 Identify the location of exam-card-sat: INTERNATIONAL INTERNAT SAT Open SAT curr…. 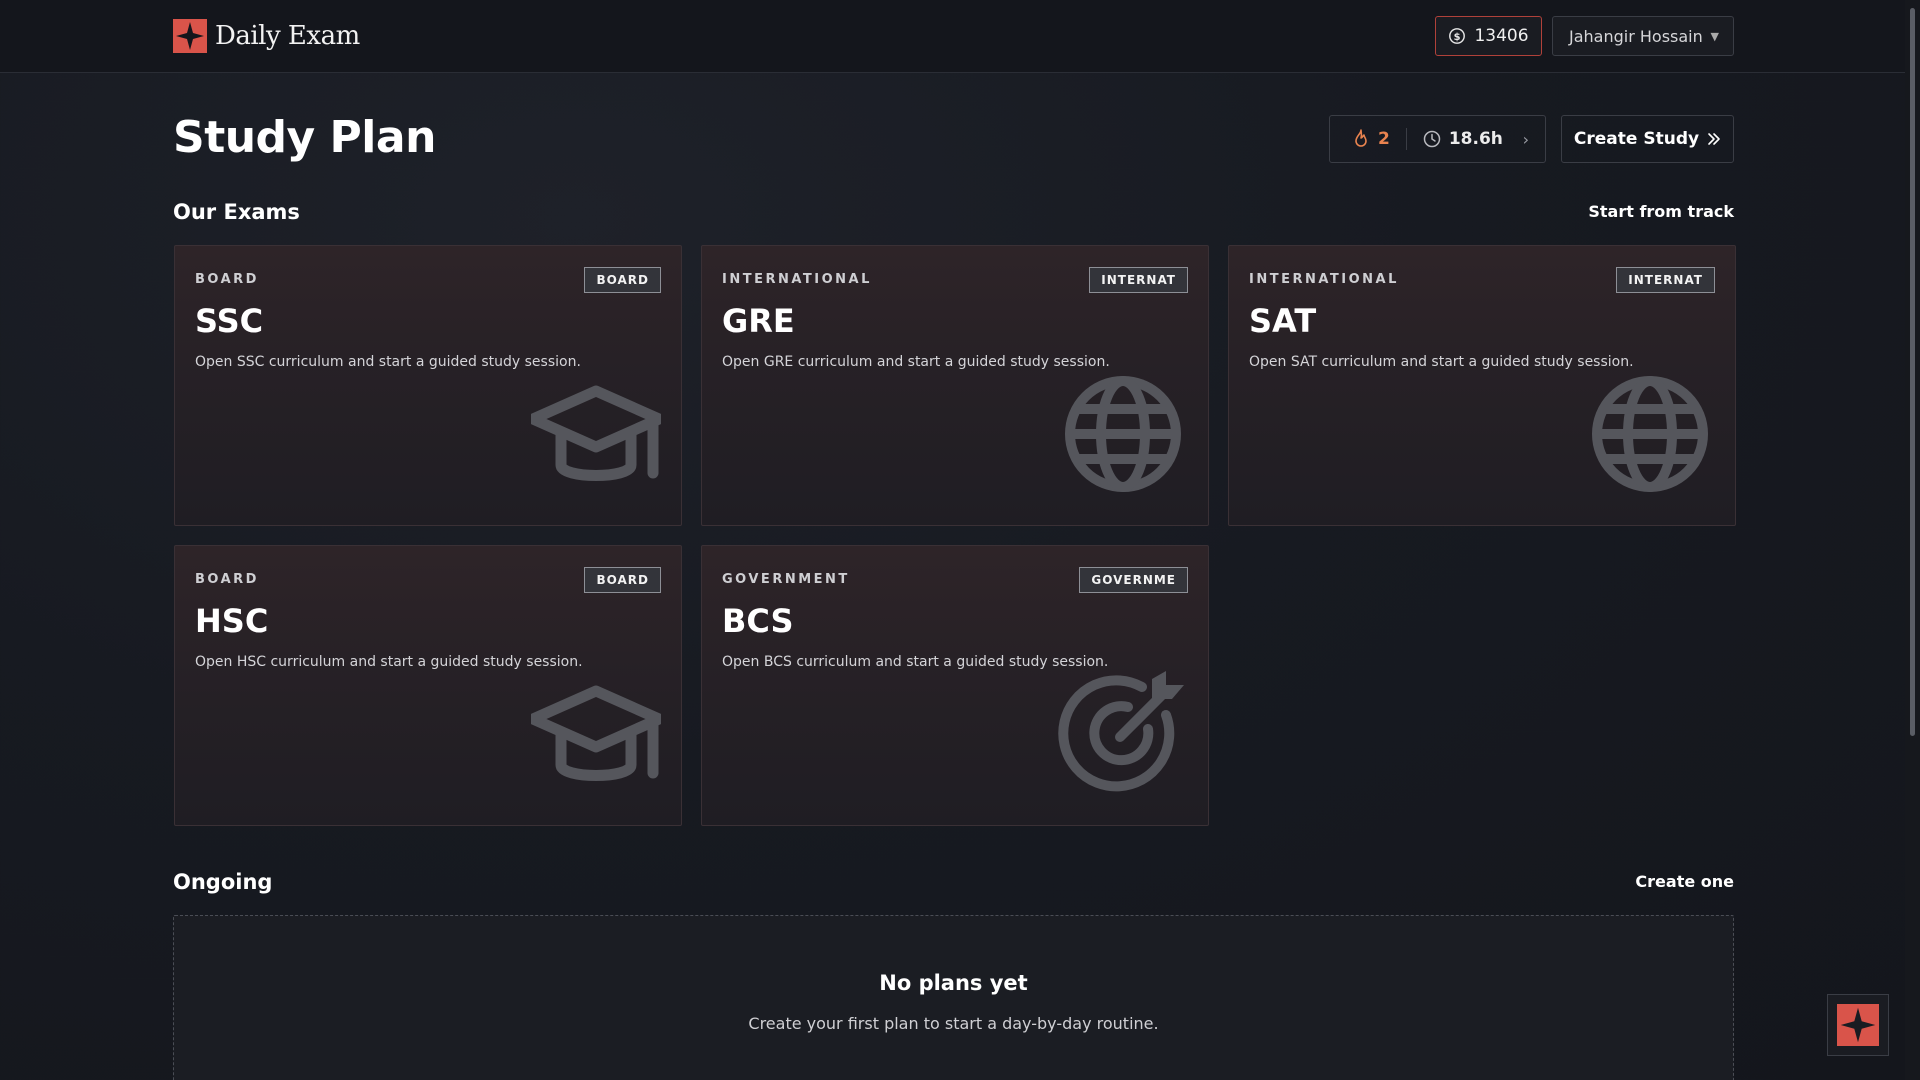
(1482, 385).